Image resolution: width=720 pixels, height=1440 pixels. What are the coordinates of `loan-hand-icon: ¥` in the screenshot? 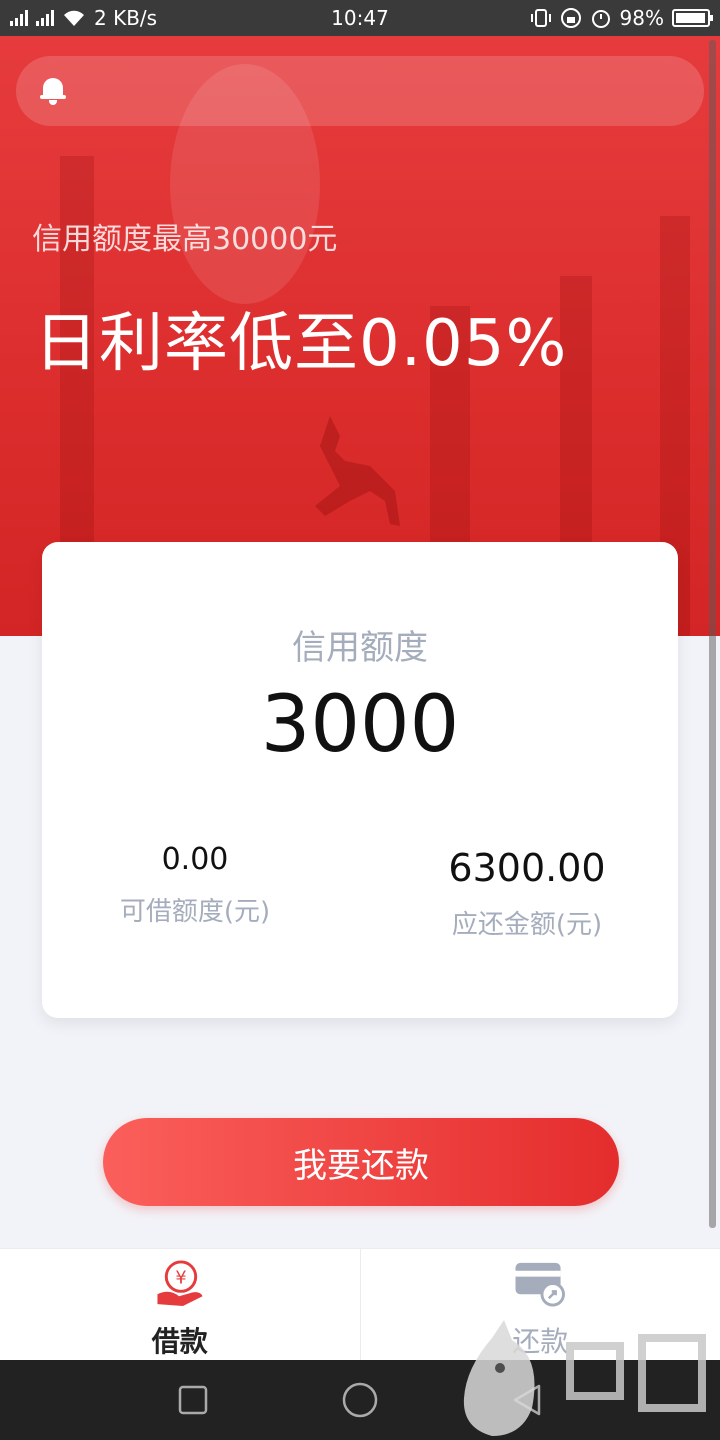 It's located at (180, 1283).